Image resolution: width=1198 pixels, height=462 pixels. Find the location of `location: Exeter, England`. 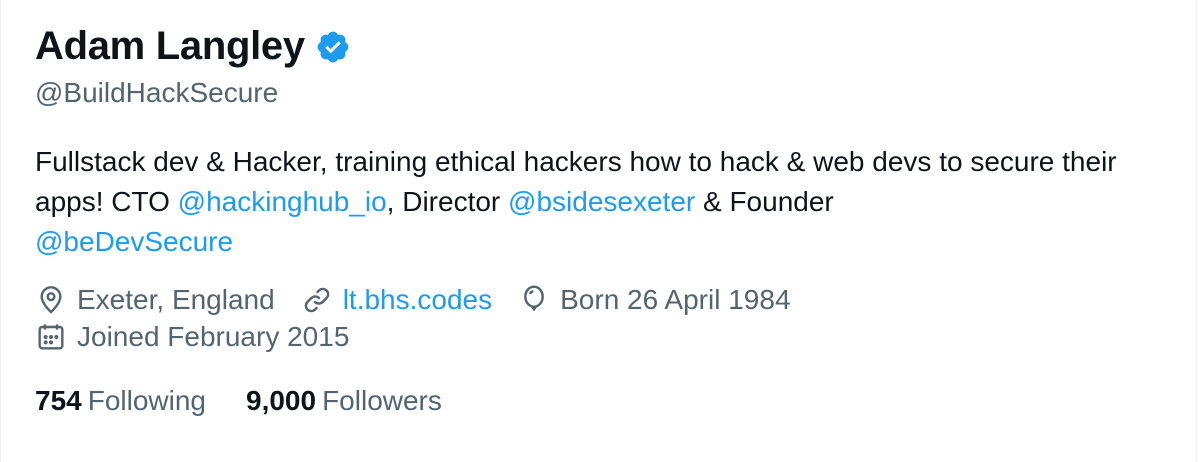

location: Exeter, England is located at coordinates (155, 300).